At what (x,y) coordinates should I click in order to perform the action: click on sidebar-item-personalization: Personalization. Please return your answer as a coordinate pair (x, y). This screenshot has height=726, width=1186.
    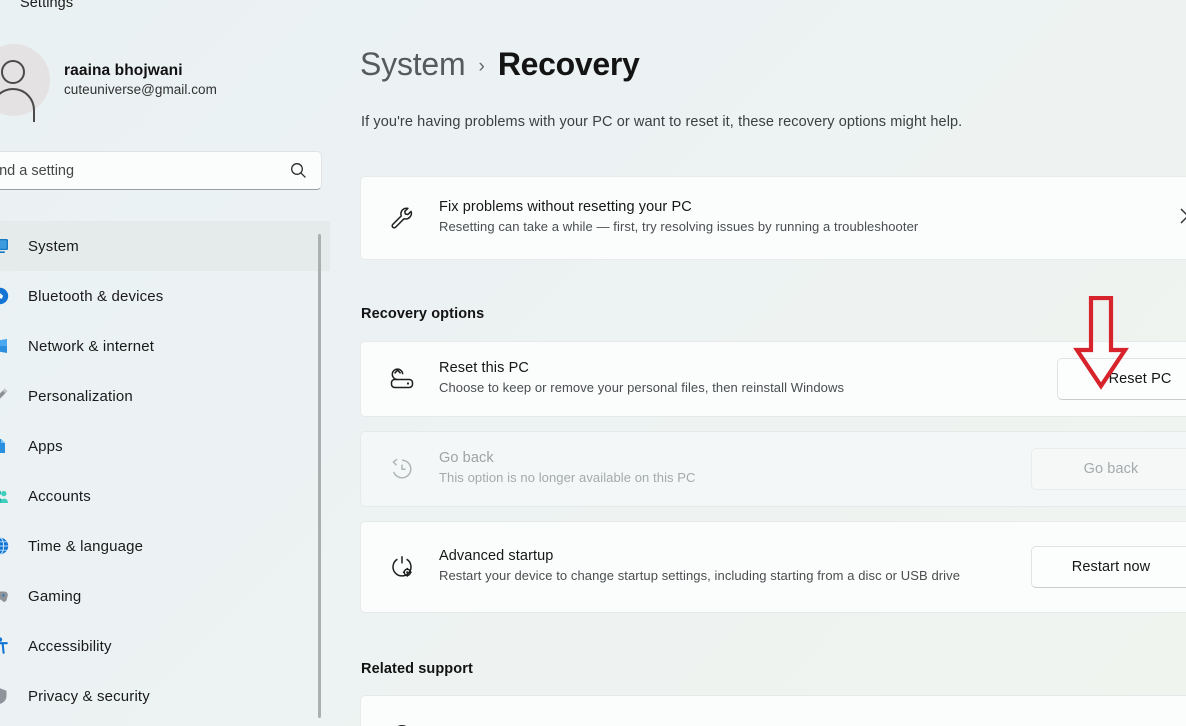
    Looking at the image, I should click on (165, 396).